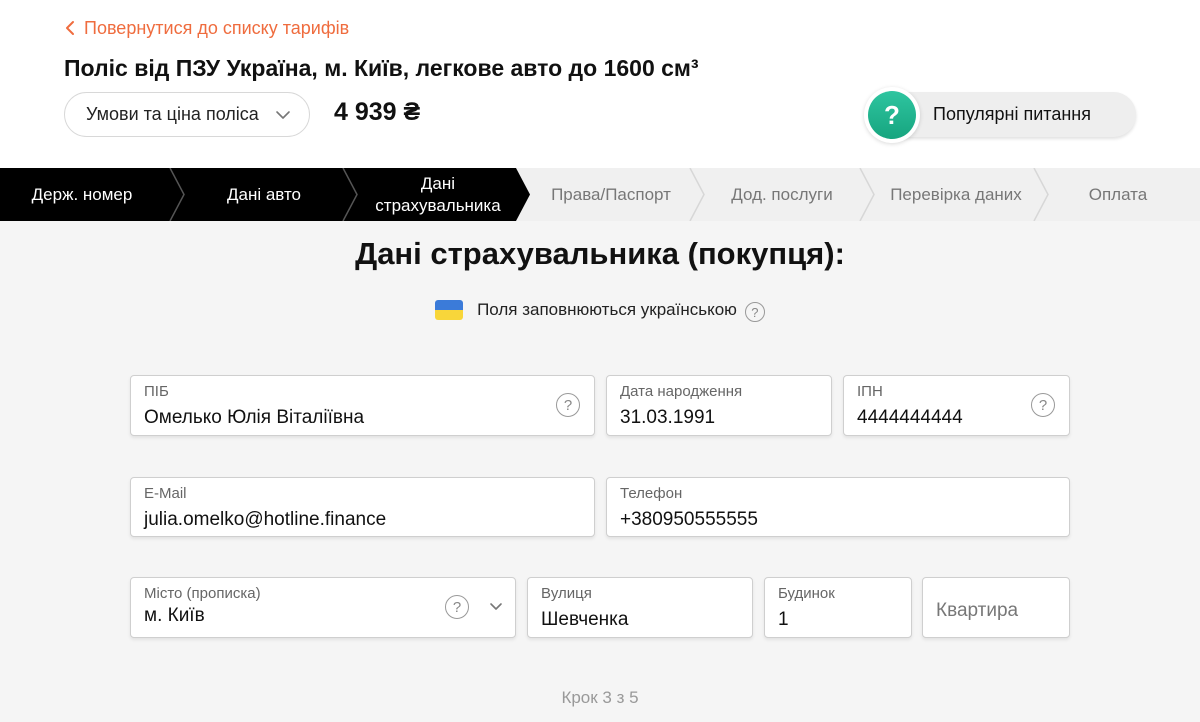 This screenshot has width=1200, height=722. Describe the element at coordinates (377, 112) in the screenshot. I see `policy-price: 4 939 ₴` at that location.